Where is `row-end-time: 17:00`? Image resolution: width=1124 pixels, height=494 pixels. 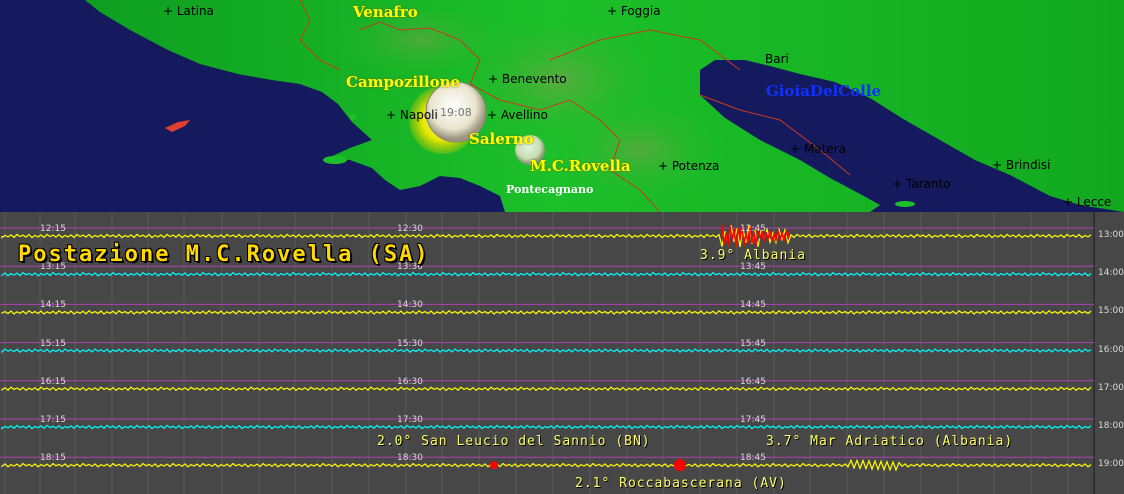
row-end-time: 17:00 is located at coordinates (1111, 387).